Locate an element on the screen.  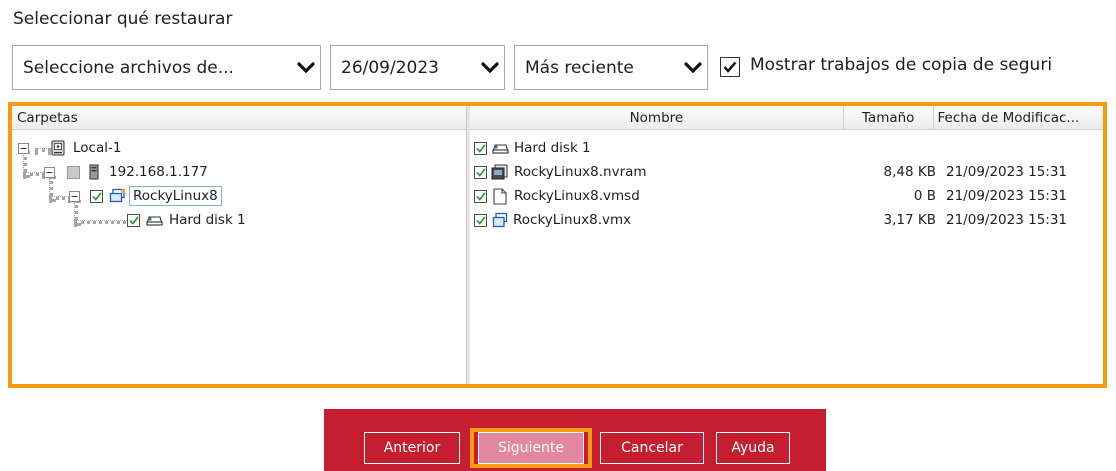
page-title: Seleccionar qué restaurar is located at coordinates (123, 19).